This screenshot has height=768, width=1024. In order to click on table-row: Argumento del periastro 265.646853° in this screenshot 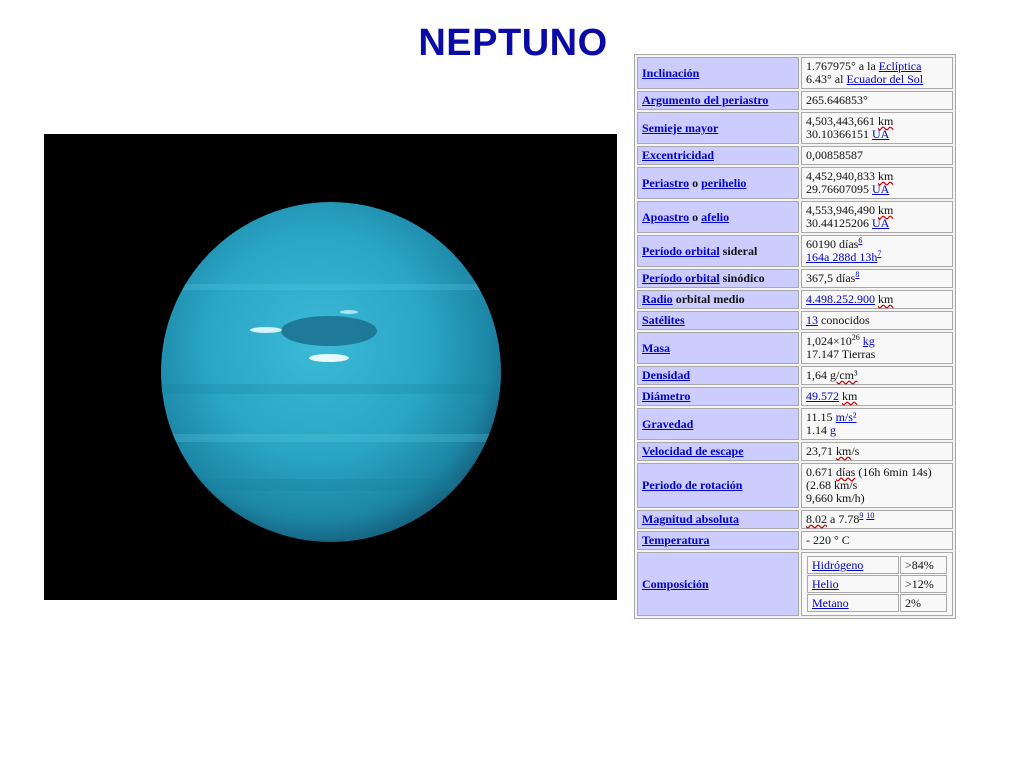, I will do `click(795, 100)`.